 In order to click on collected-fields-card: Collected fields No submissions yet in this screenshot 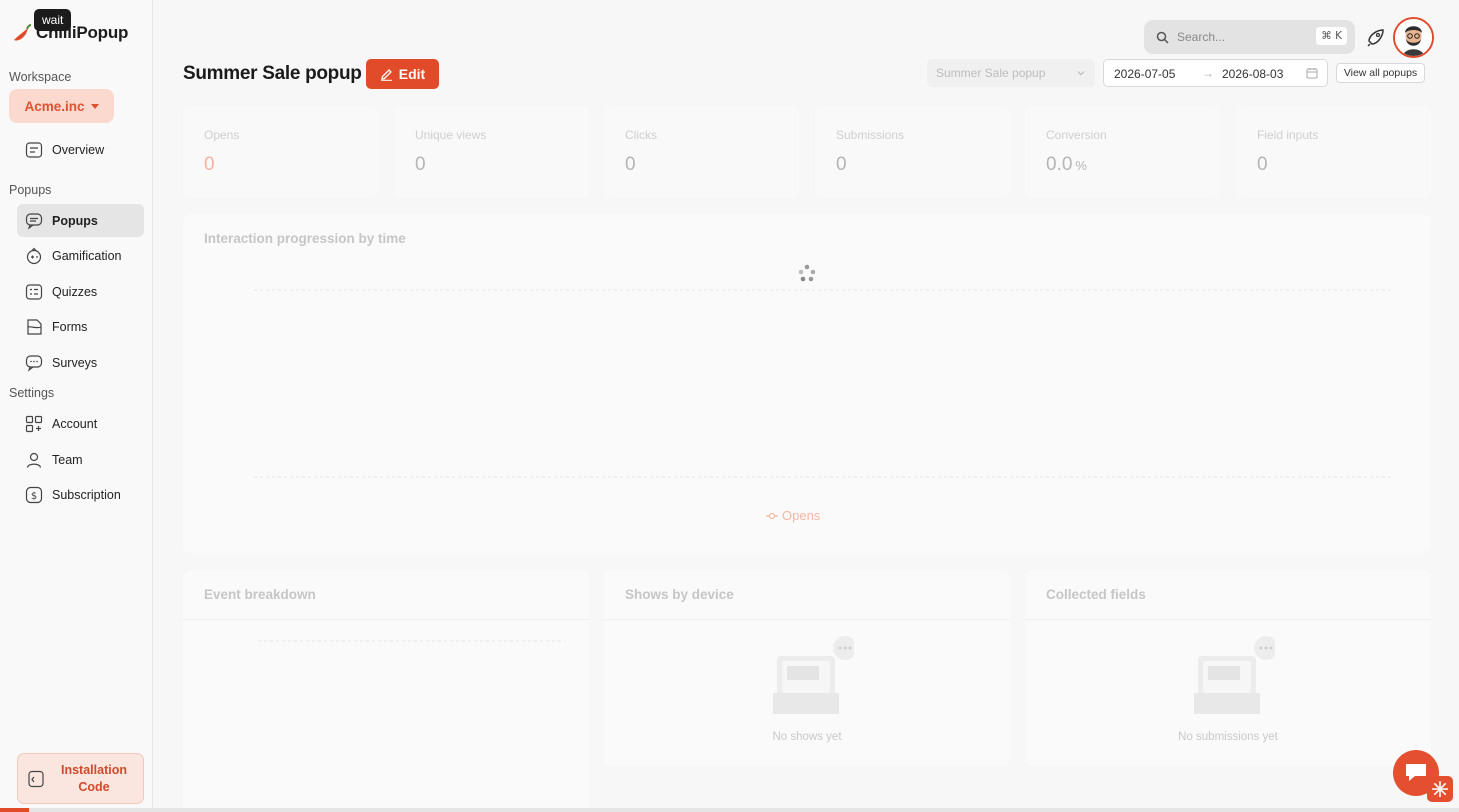, I will do `click(1228, 668)`.